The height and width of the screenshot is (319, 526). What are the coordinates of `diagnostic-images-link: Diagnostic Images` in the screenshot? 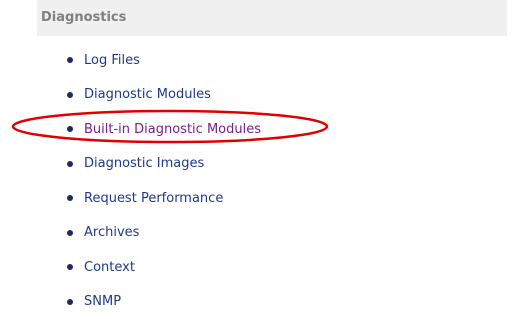 It's located at (144, 163).